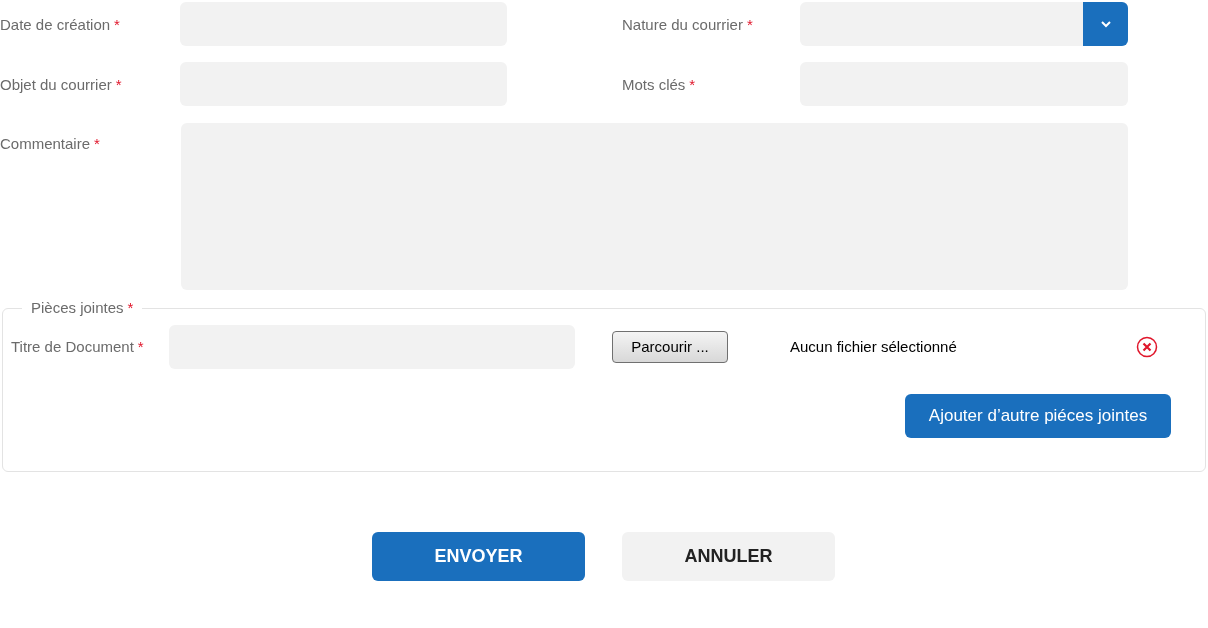 Image resolution: width=1208 pixels, height=628 pixels. I want to click on field-label: Nature du courrier, so click(682, 25).